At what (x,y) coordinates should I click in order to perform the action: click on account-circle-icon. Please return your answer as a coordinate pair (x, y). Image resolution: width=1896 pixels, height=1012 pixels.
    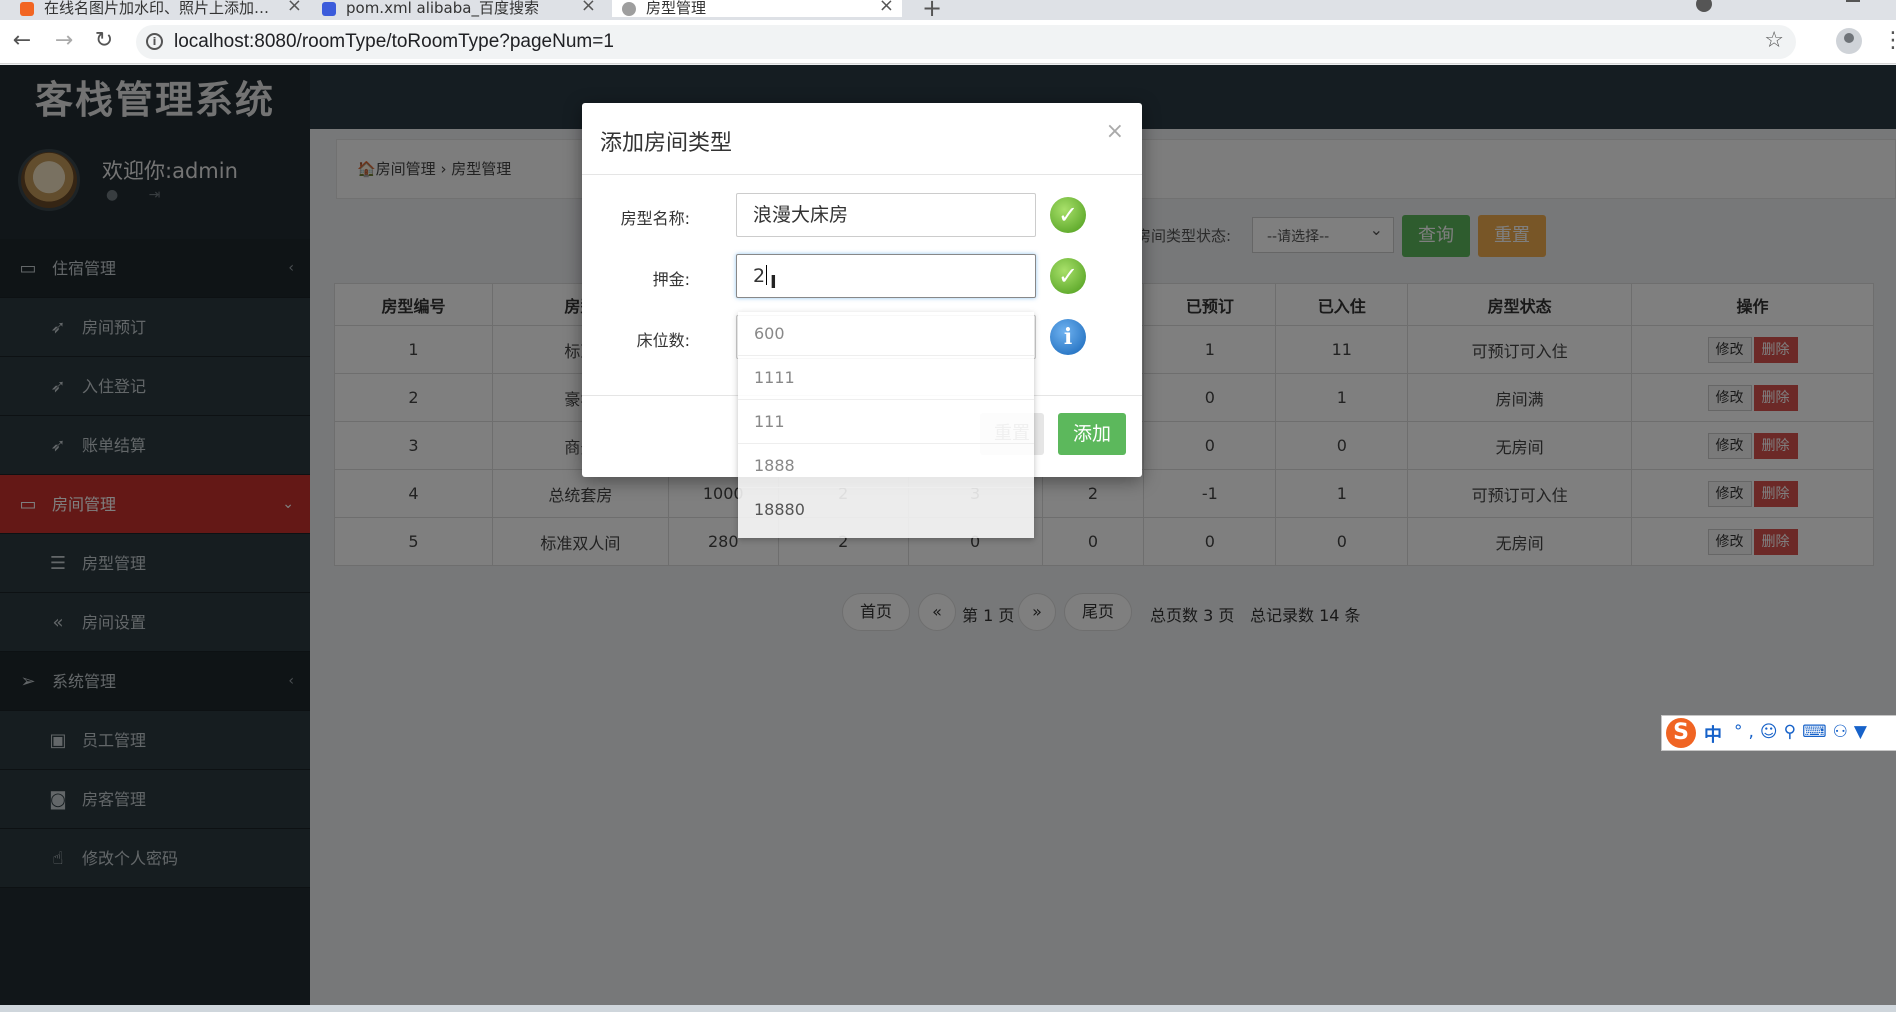
    Looking at the image, I should click on (1704, 6).